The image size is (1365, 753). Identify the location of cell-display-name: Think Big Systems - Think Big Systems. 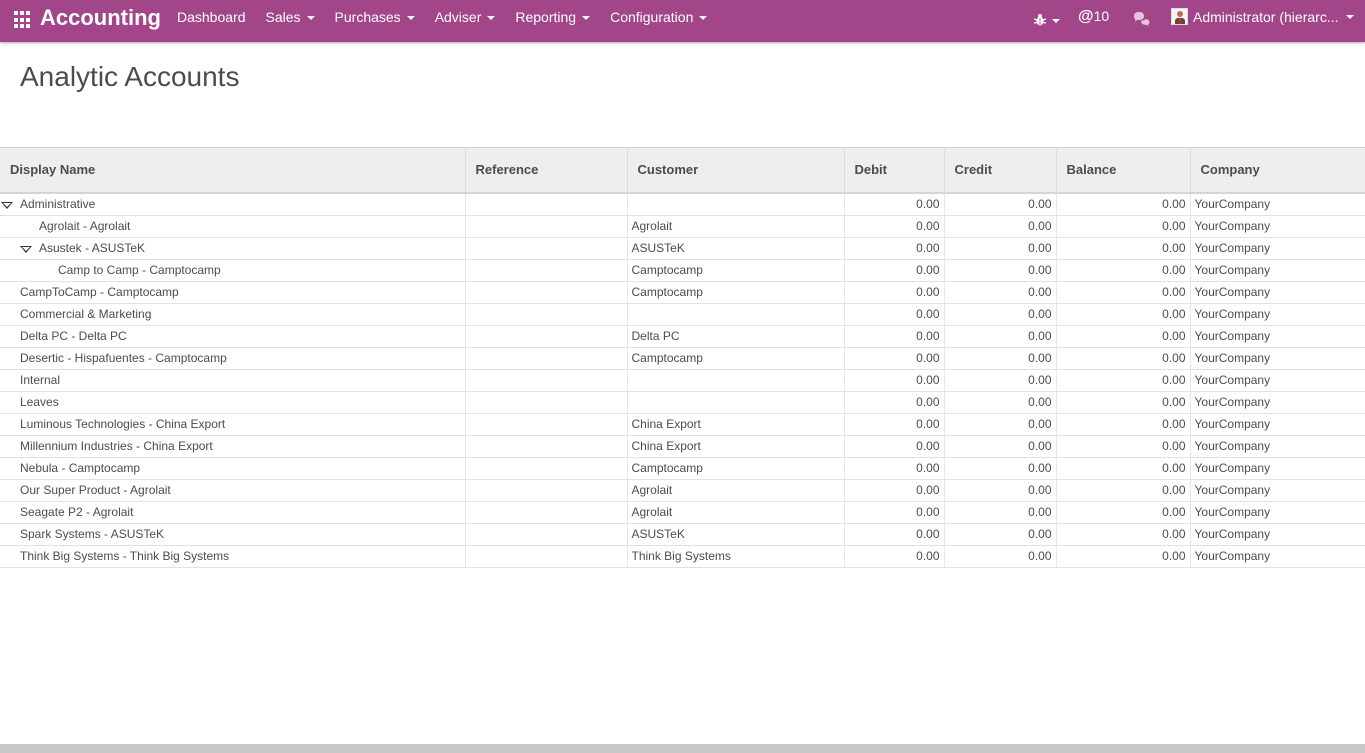
(233, 556).